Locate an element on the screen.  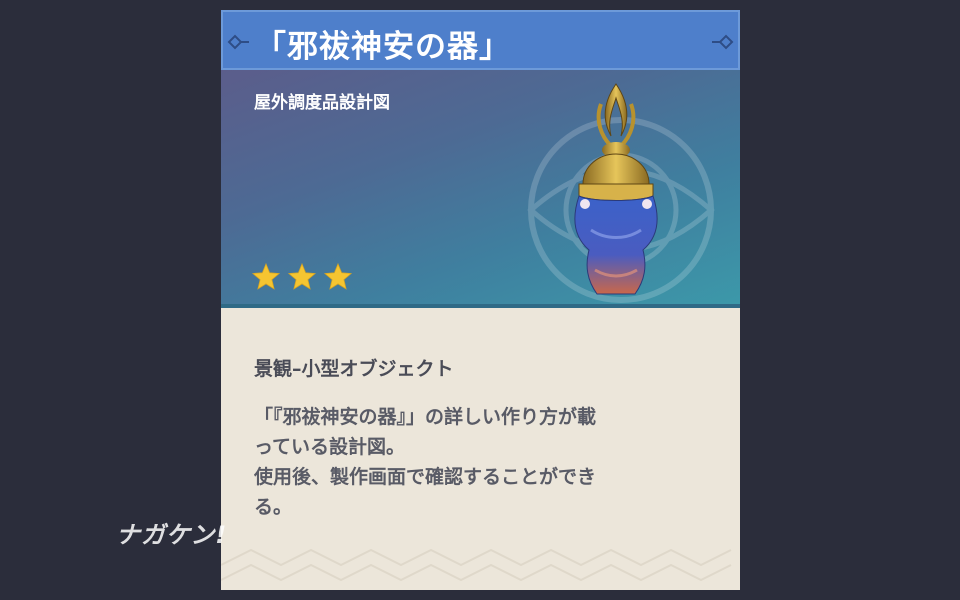
description-line: っている設計図。 is located at coordinates (330, 447).